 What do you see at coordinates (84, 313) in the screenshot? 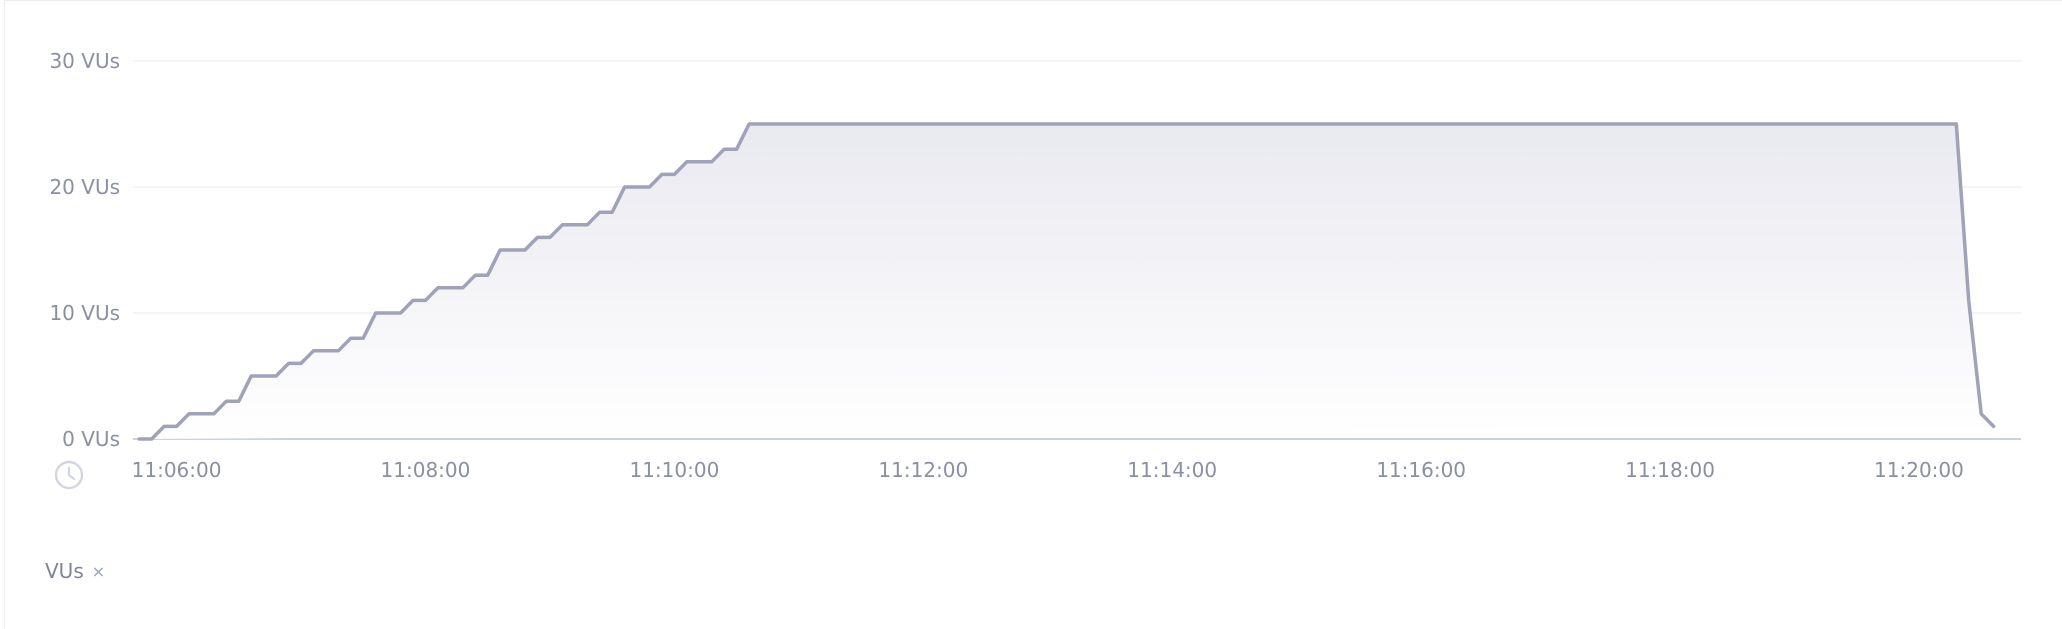
I see `y-tick-label-1: 10 VUs` at bounding box center [84, 313].